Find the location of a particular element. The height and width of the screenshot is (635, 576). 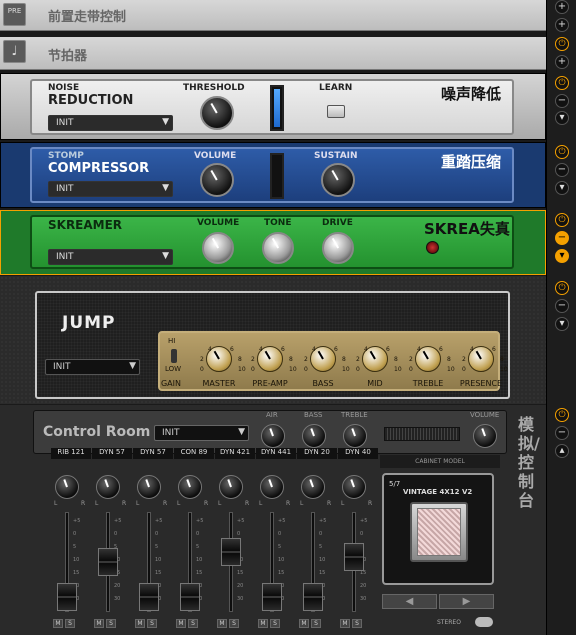

fader-scale-tick: 10 is located at coordinates (281, 560).